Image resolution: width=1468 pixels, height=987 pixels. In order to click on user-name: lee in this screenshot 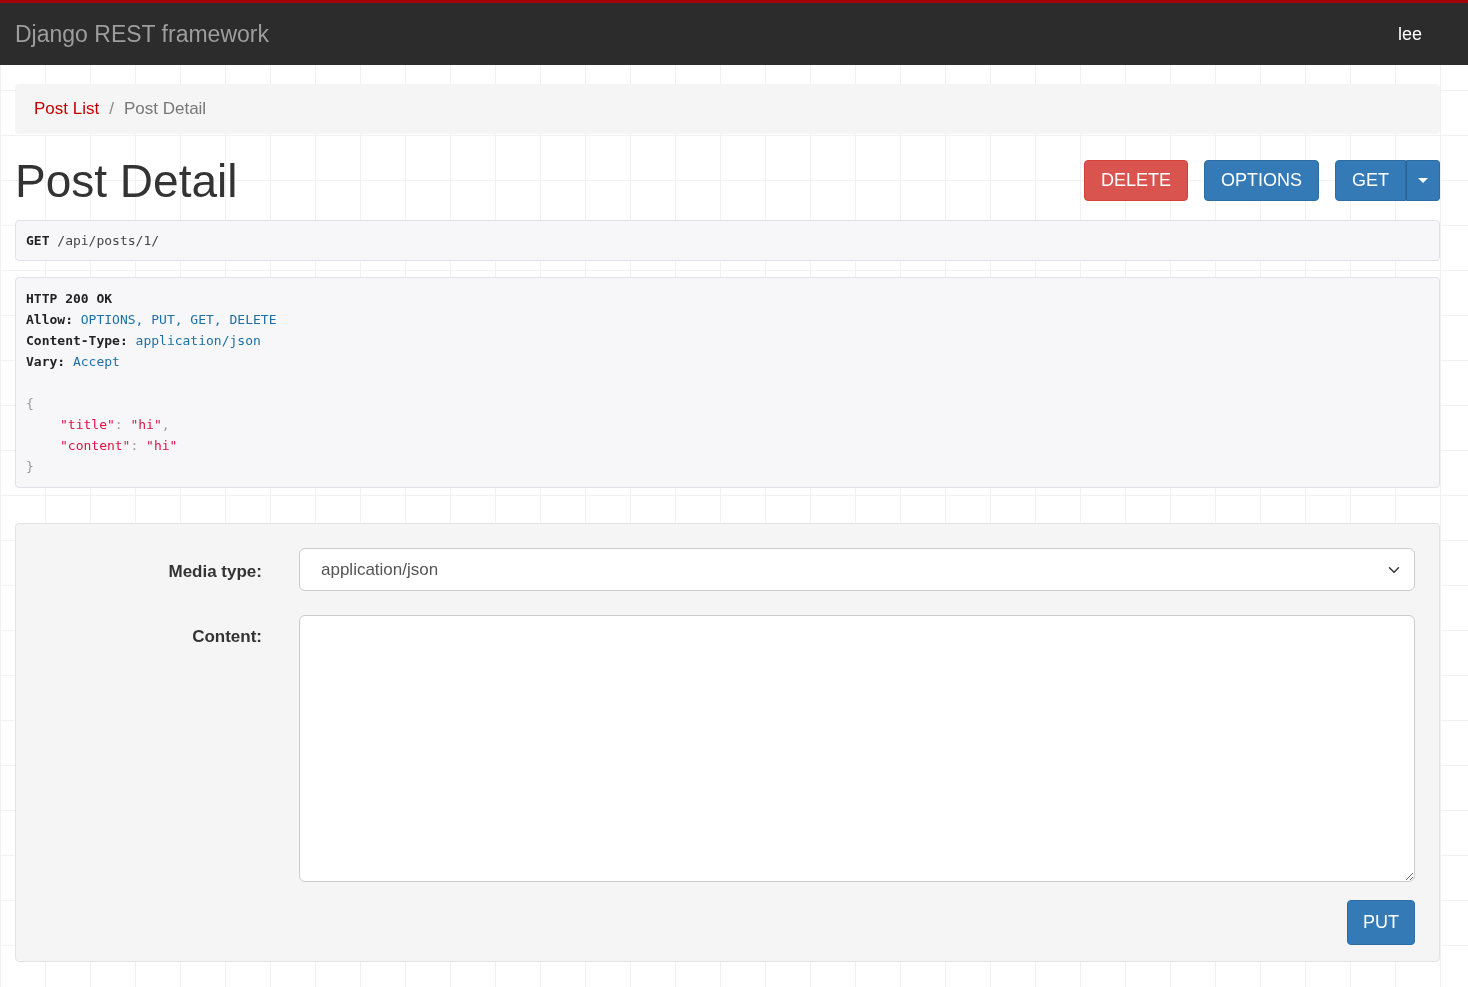, I will do `click(1409, 34)`.